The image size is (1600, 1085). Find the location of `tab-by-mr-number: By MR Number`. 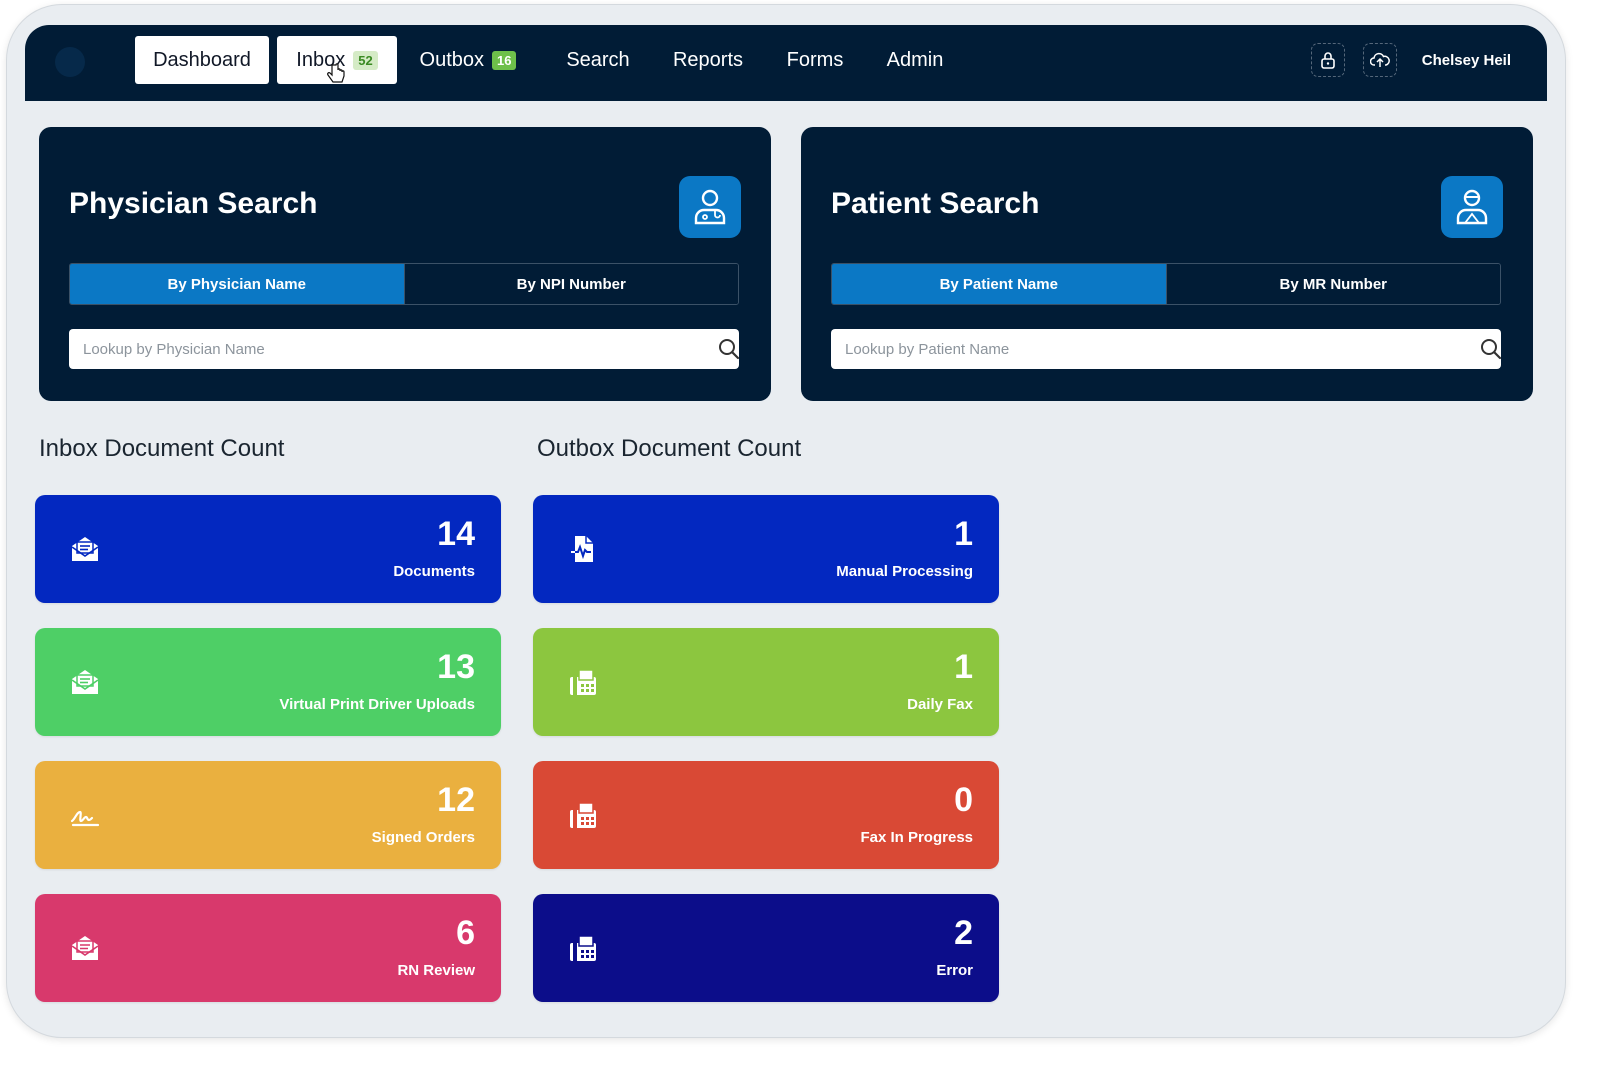

tab-by-mr-number: By MR Number is located at coordinates (1332, 284).